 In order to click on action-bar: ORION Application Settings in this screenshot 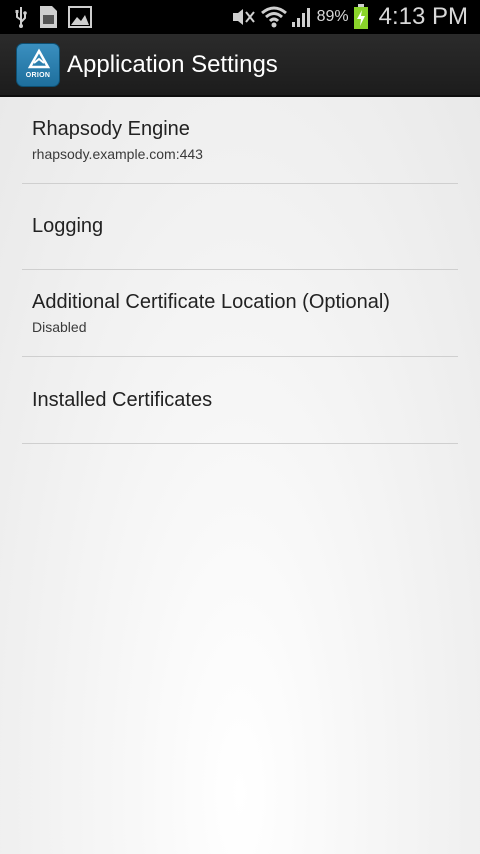, I will do `click(240, 65)`.